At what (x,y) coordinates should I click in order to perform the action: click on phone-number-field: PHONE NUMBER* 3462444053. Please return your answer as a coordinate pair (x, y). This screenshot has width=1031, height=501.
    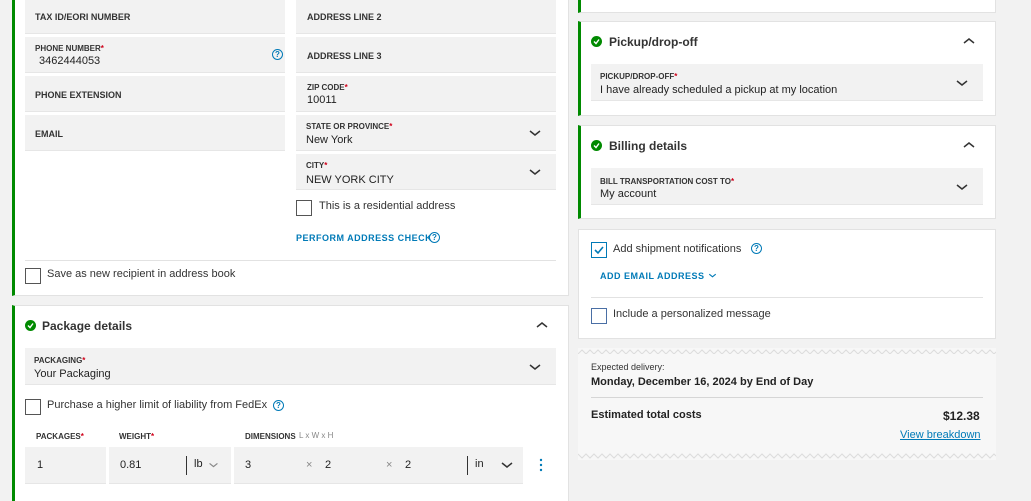
    Looking at the image, I should click on (155, 55).